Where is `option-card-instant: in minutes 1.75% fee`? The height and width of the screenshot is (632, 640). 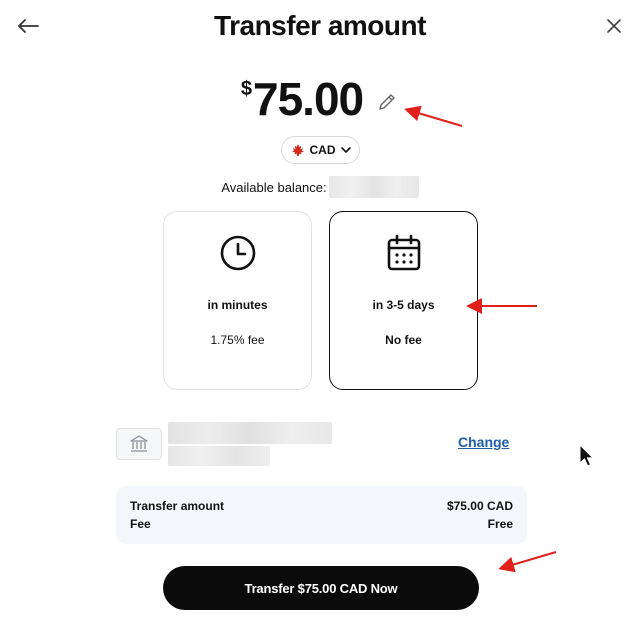 option-card-instant: in minutes 1.75% fee is located at coordinates (237, 300).